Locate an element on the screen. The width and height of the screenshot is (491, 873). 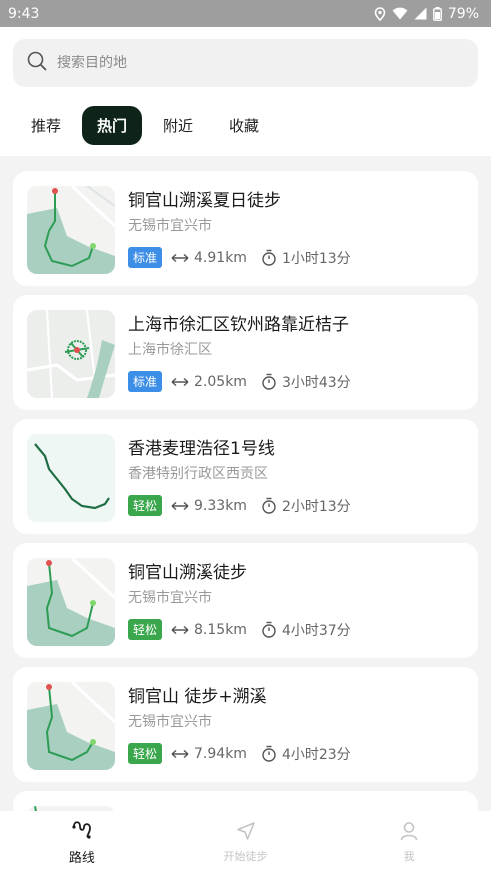
battery-icon is located at coordinates (437, 13).